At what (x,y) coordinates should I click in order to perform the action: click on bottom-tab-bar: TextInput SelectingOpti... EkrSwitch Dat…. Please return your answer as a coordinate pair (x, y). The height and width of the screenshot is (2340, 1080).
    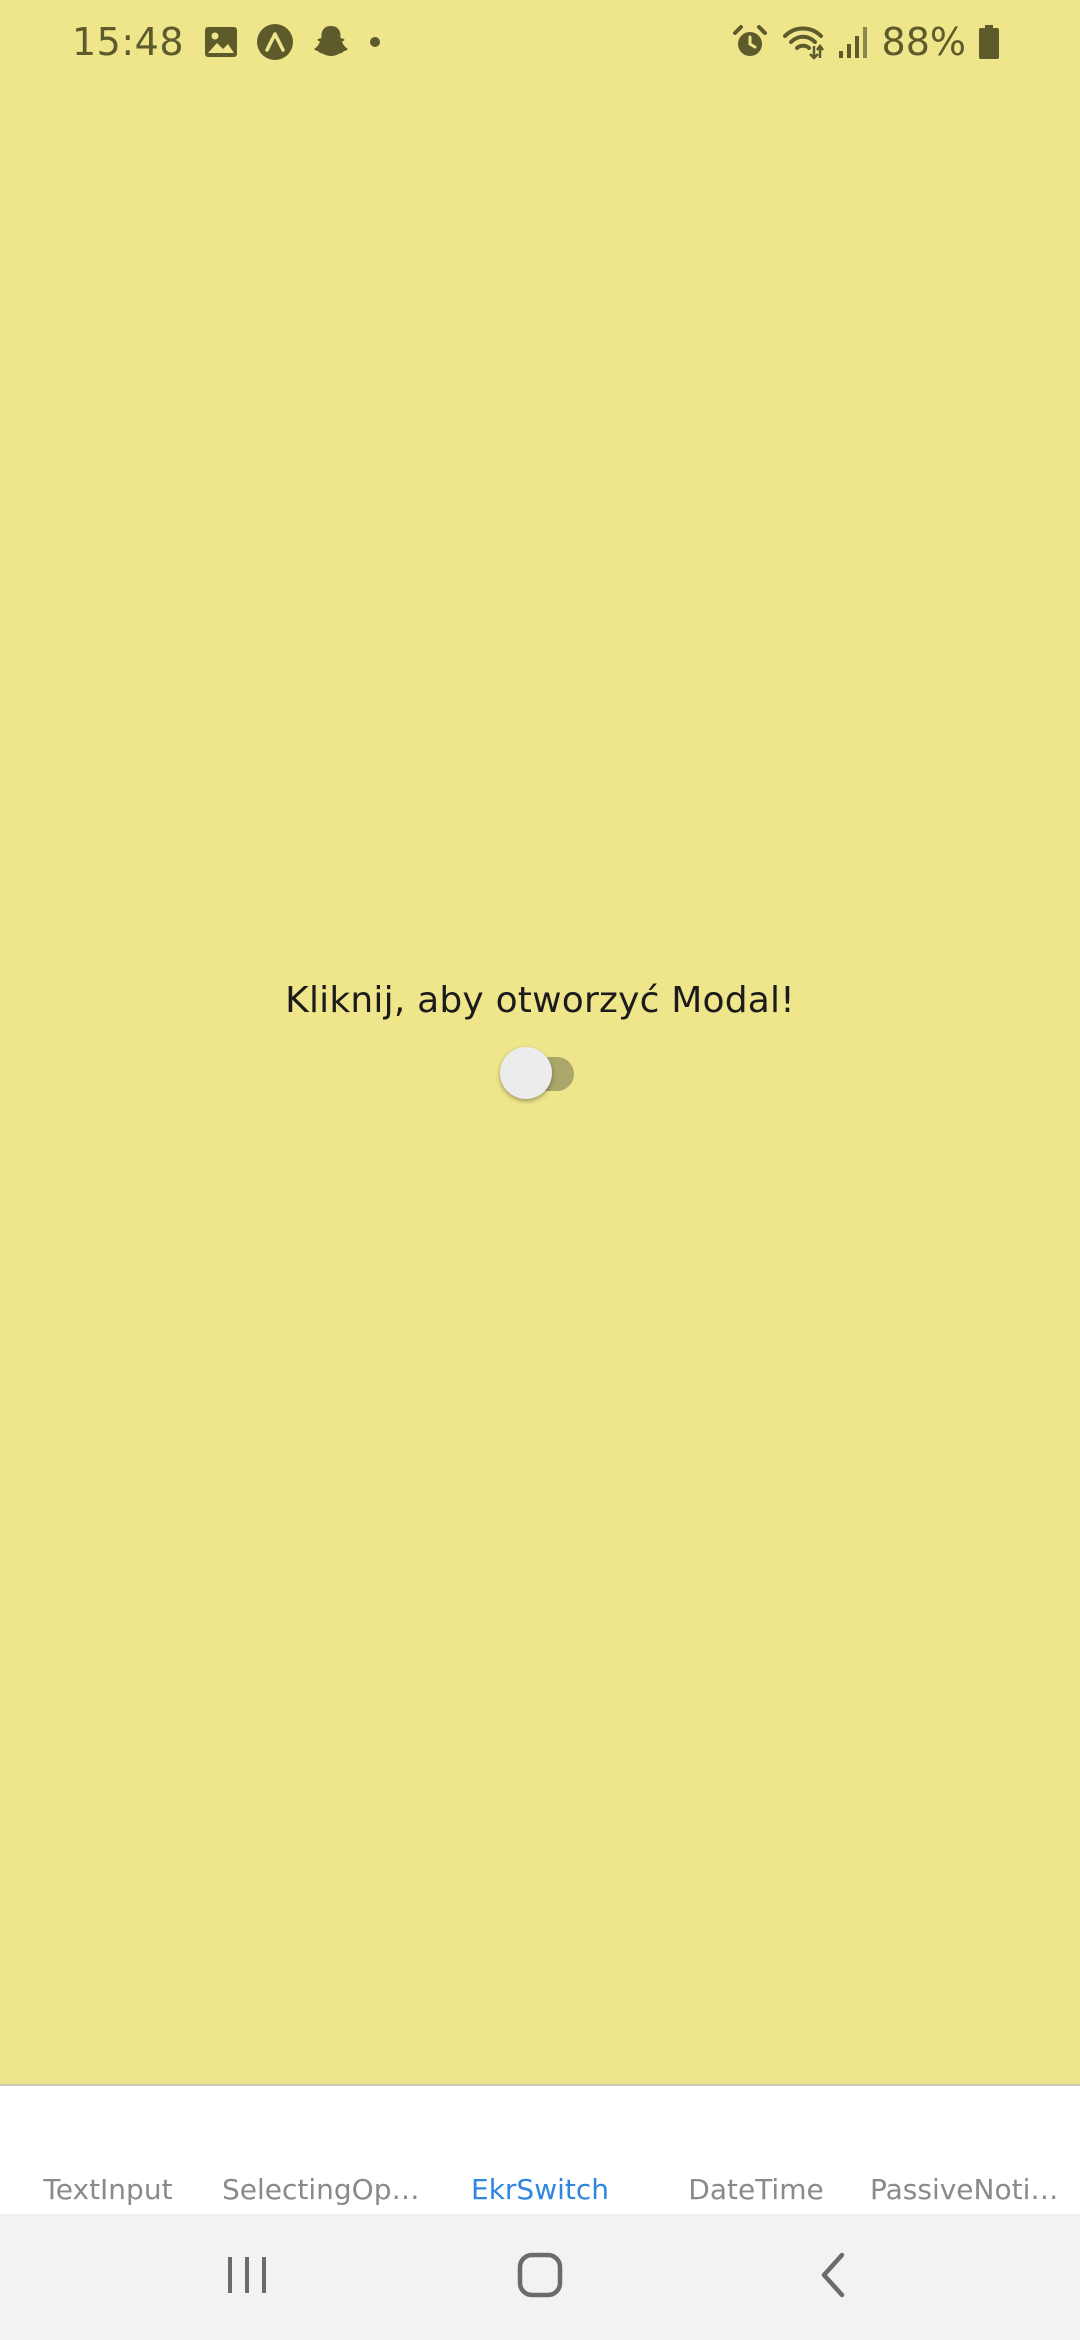
    Looking at the image, I should click on (540, 2149).